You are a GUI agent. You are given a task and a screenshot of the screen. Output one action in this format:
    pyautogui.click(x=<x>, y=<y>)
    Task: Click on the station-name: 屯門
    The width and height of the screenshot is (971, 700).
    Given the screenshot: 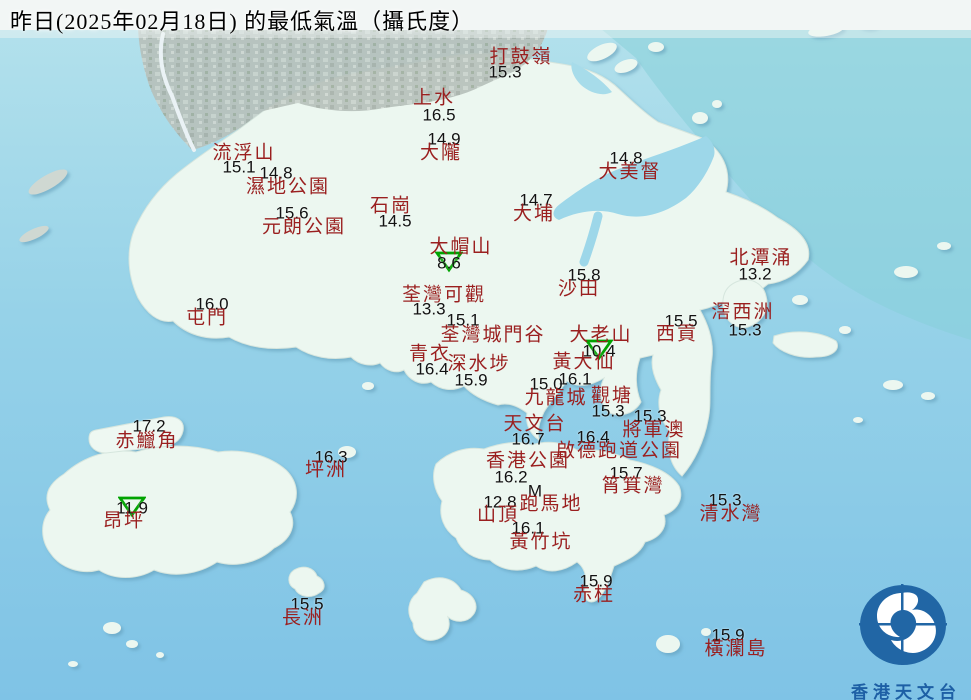 What is the action you would take?
    pyautogui.click(x=207, y=318)
    